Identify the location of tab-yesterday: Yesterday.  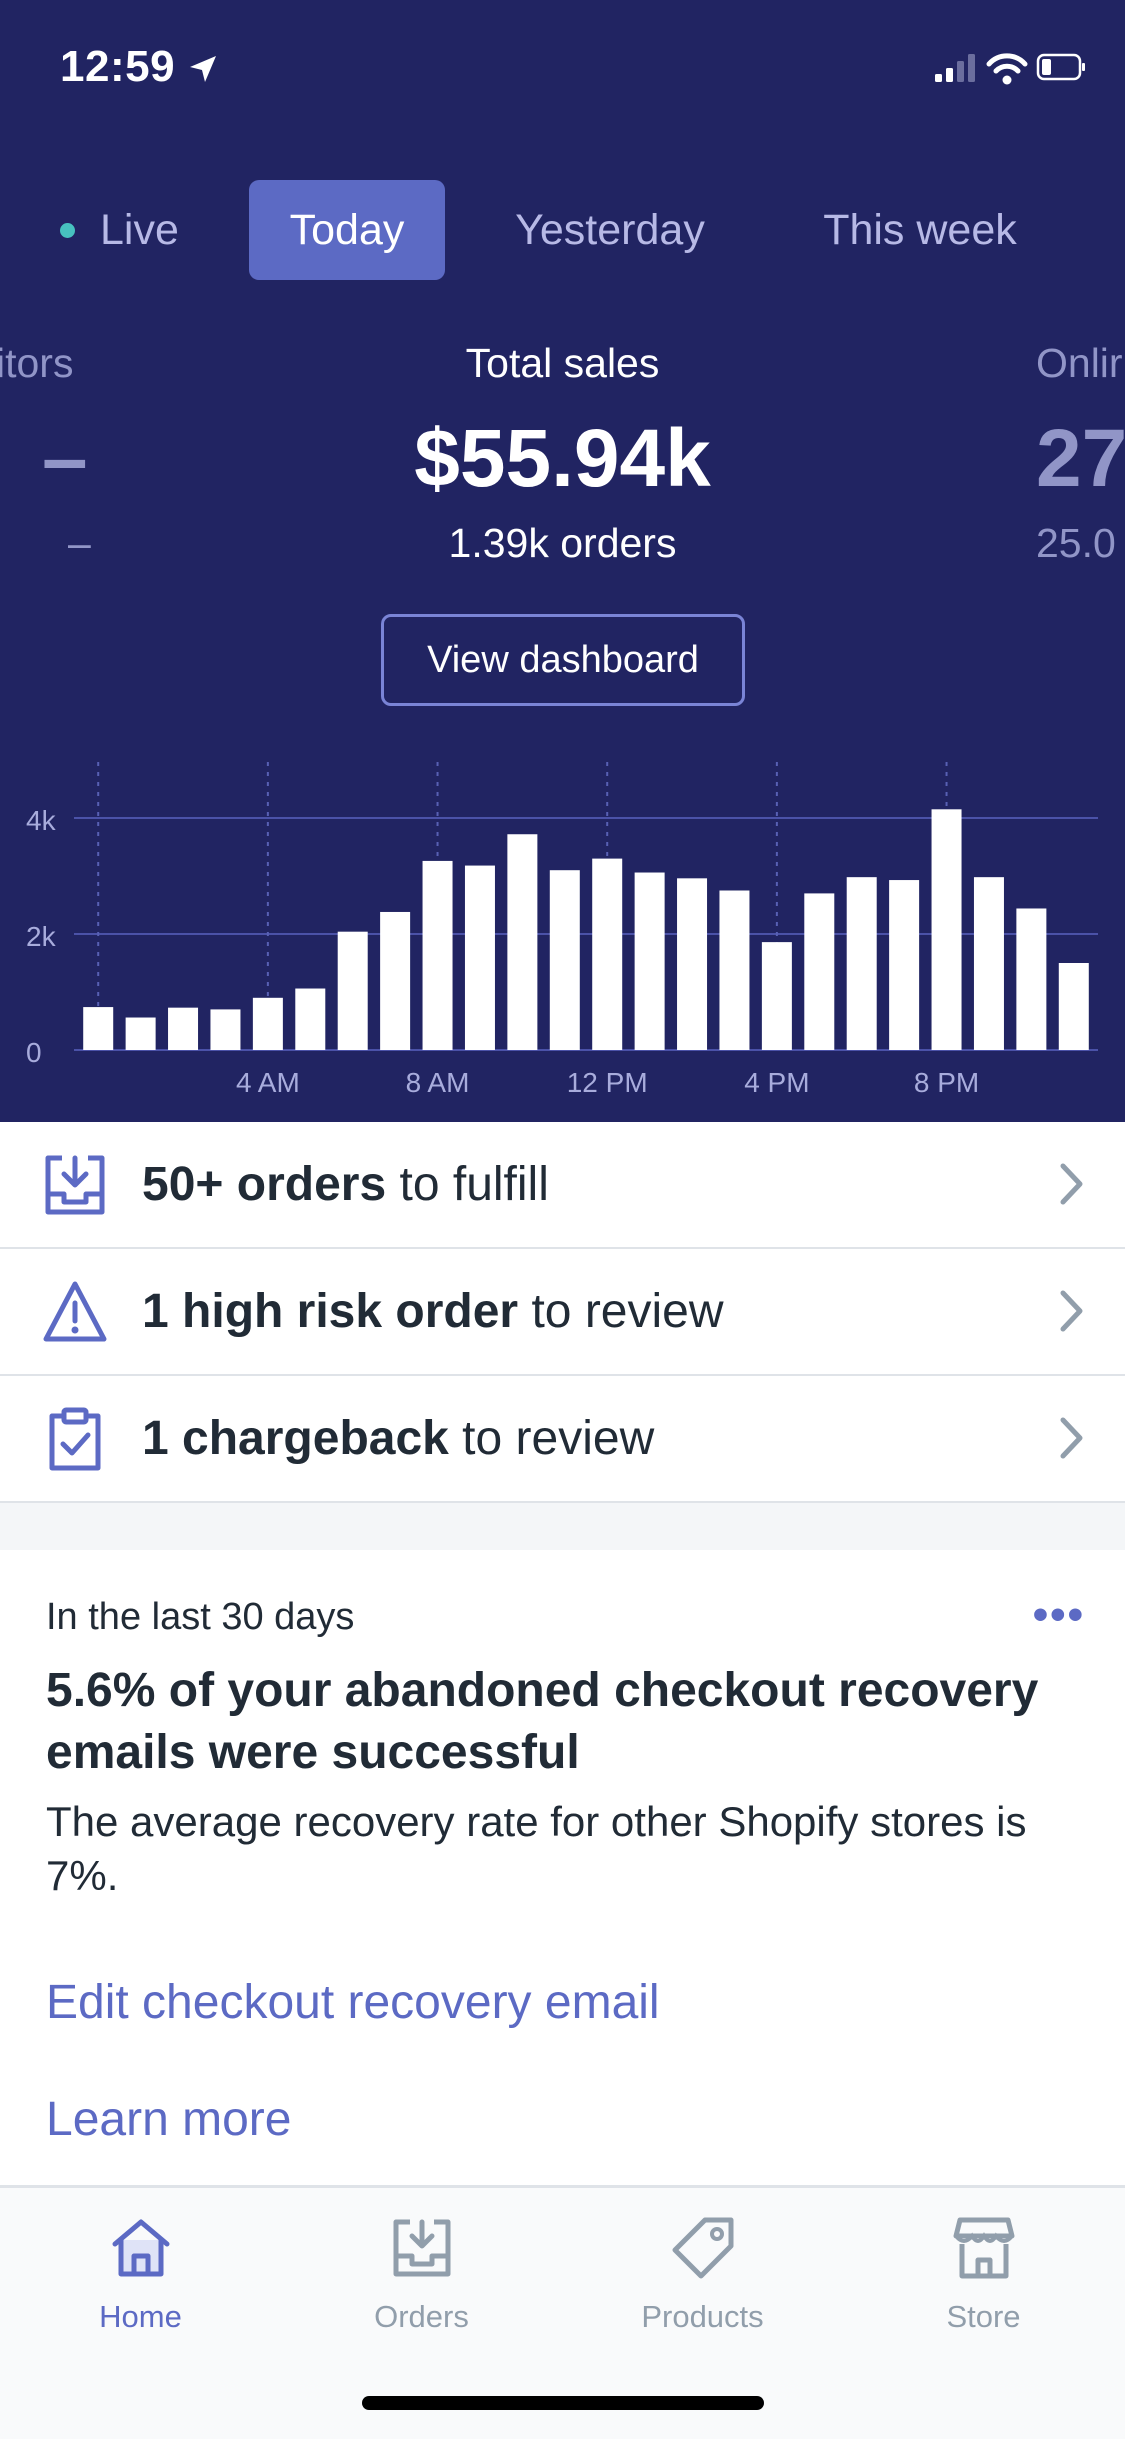
(610, 230).